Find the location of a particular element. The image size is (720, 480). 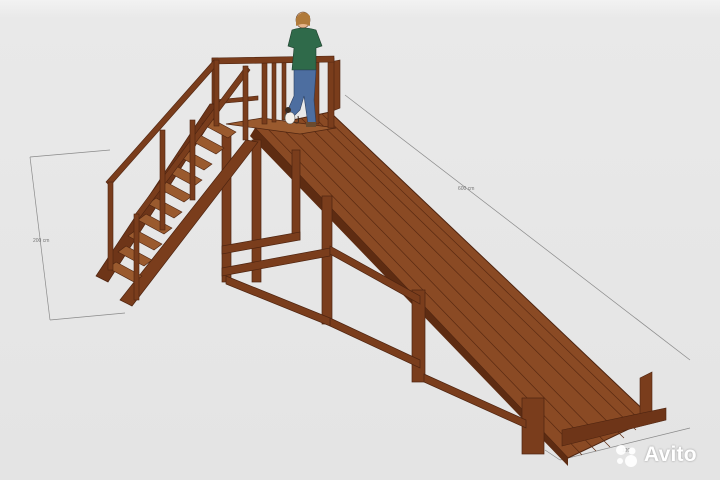

stair-steps is located at coordinates (172, 200).